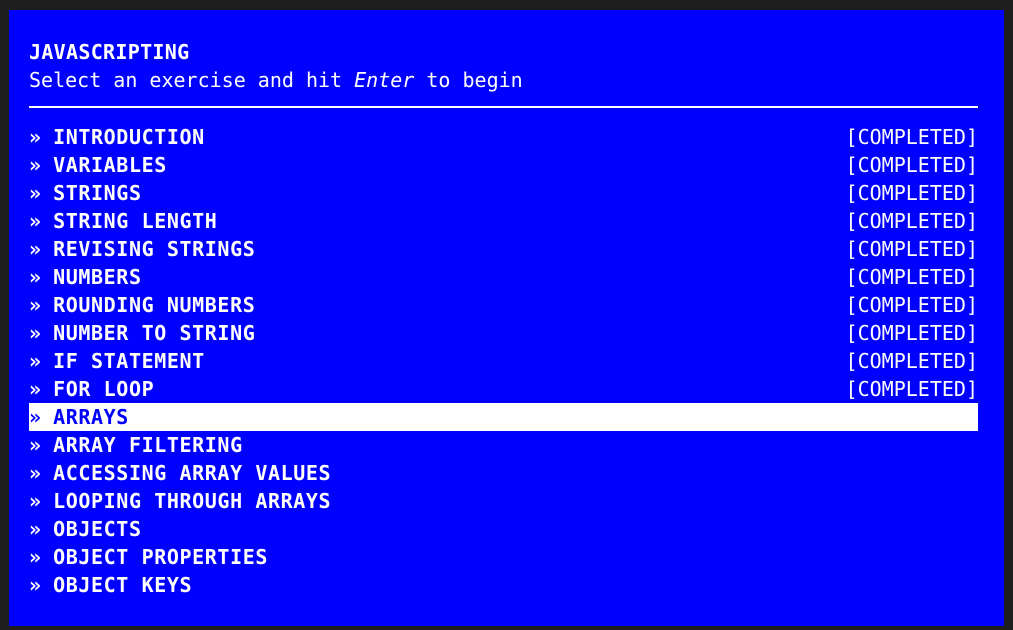  What do you see at coordinates (503, 529) in the screenshot?
I see `menu-item: » OBJECTS` at bounding box center [503, 529].